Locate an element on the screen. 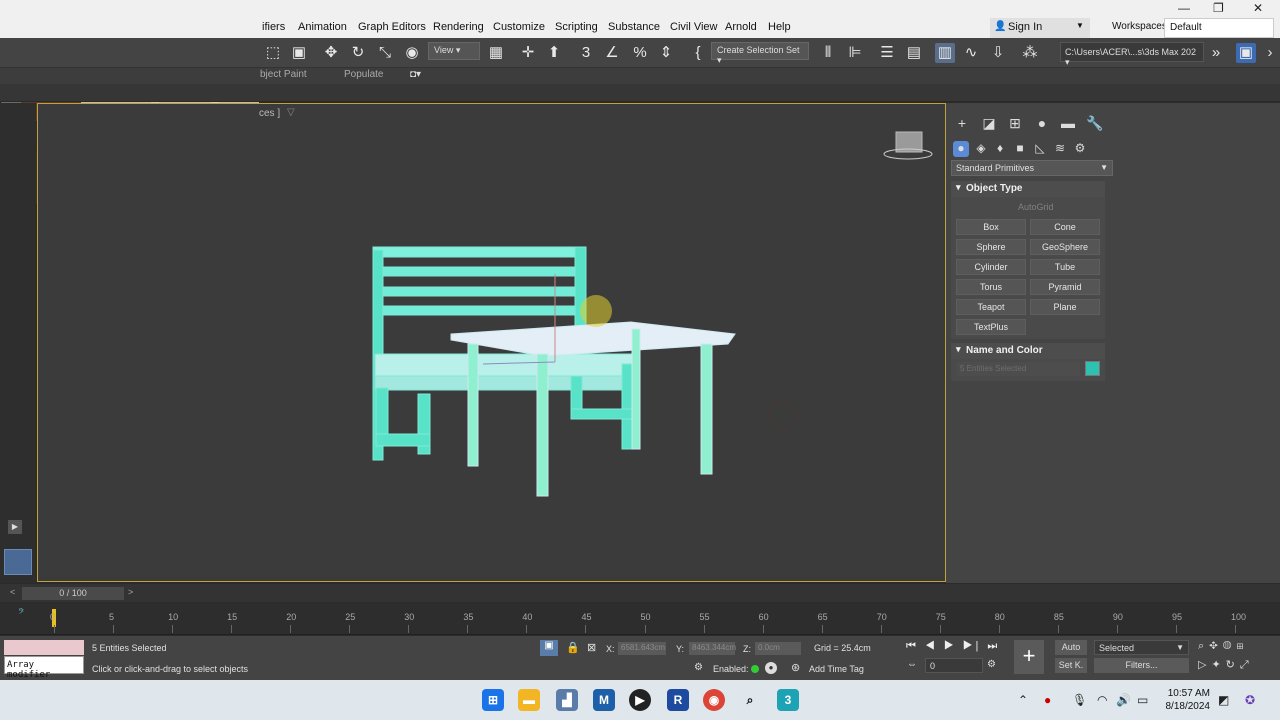 Image resolution: width=1280 pixels, height=720 pixels. menu-scripting: Scripting is located at coordinates (576, 27).